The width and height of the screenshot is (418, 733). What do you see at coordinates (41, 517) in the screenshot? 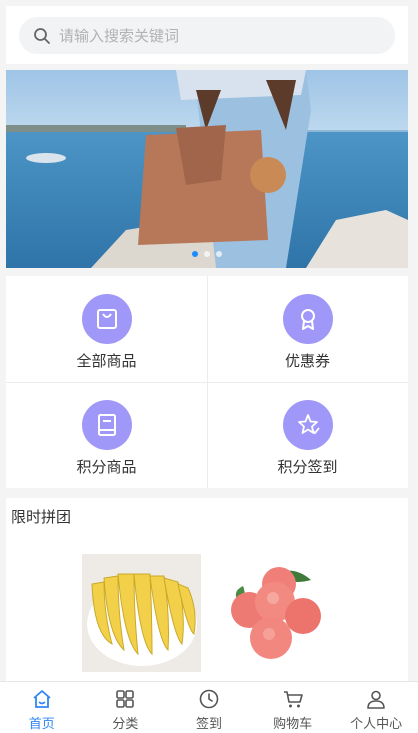
I see `section-title: 限时拼团` at bounding box center [41, 517].